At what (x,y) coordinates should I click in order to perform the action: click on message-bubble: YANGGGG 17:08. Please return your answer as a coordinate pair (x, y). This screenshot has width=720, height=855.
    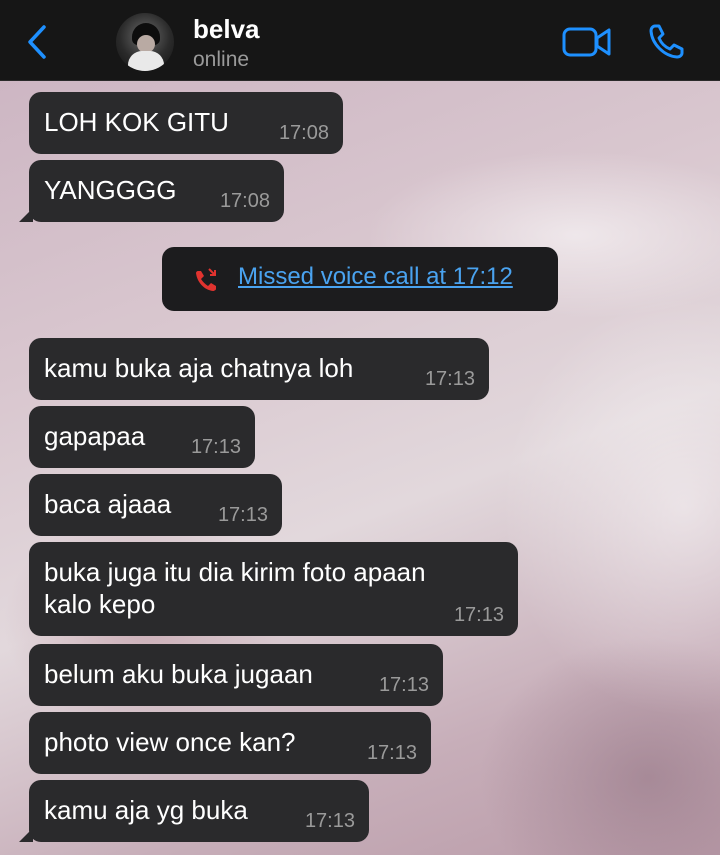
    Looking at the image, I should click on (151, 191).